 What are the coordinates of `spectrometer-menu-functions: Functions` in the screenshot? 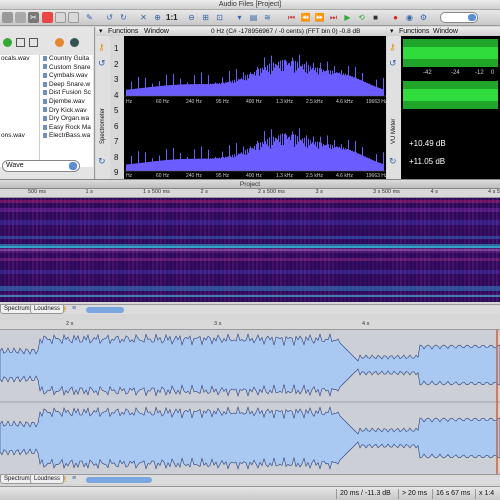 It's located at (123, 31).